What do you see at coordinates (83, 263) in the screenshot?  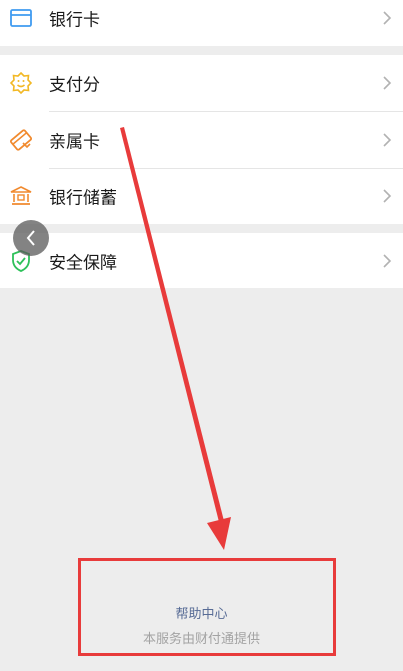 I see `menu-item-label: 安全保障` at bounding box center [83, 263].